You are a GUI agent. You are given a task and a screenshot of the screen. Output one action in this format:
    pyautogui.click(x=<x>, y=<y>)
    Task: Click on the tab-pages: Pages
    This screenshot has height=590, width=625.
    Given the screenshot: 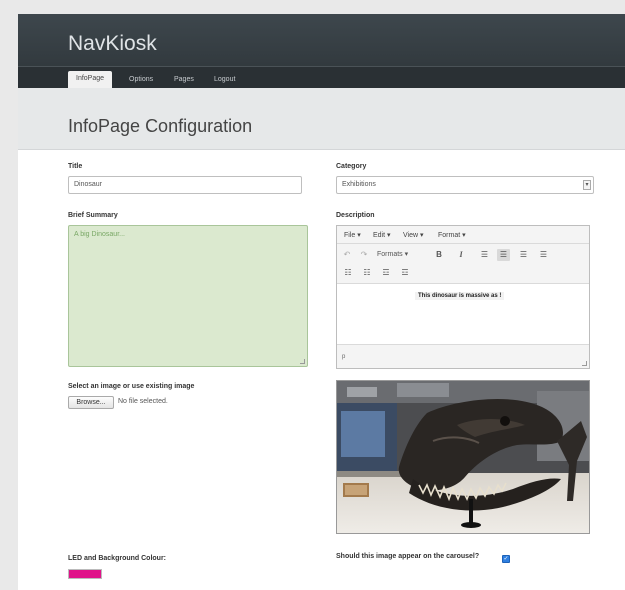 What is the action you would take?
    pyautogui.click(x=184, y=80)
    